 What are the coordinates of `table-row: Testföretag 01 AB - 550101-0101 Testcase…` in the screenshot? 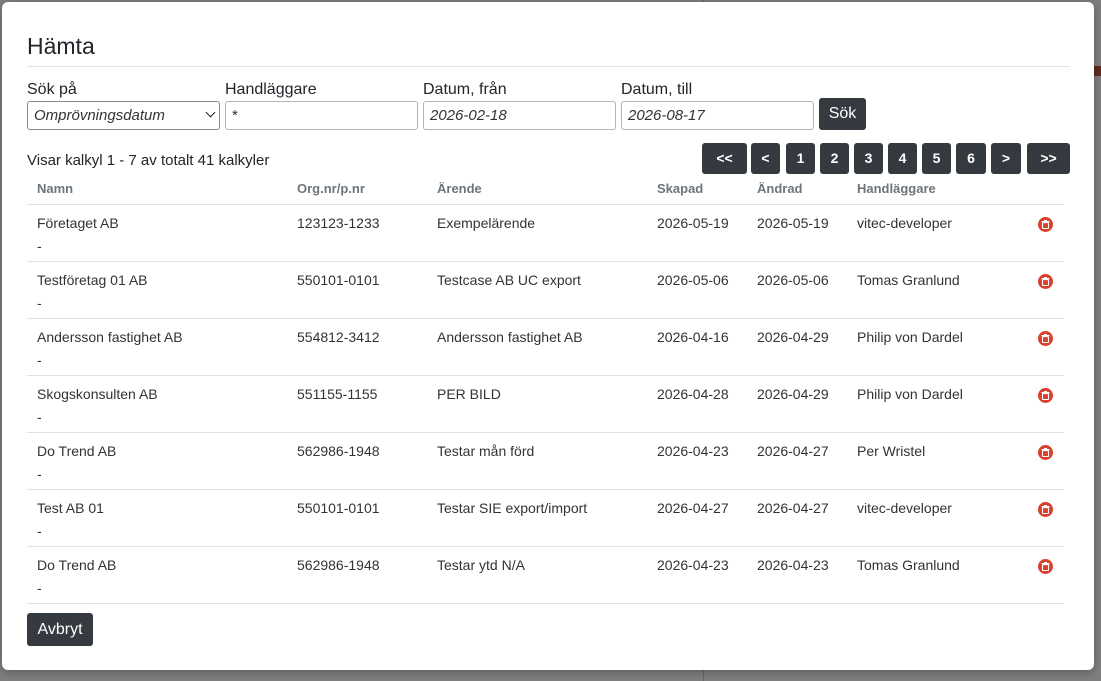 It's located at (545, 290).